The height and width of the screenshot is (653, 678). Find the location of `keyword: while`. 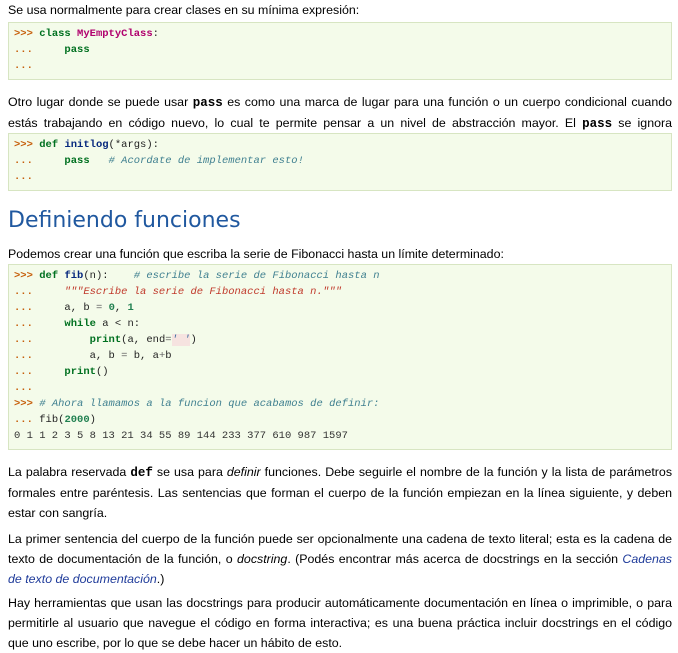

keyword: while is located at coordinates (80, 324).